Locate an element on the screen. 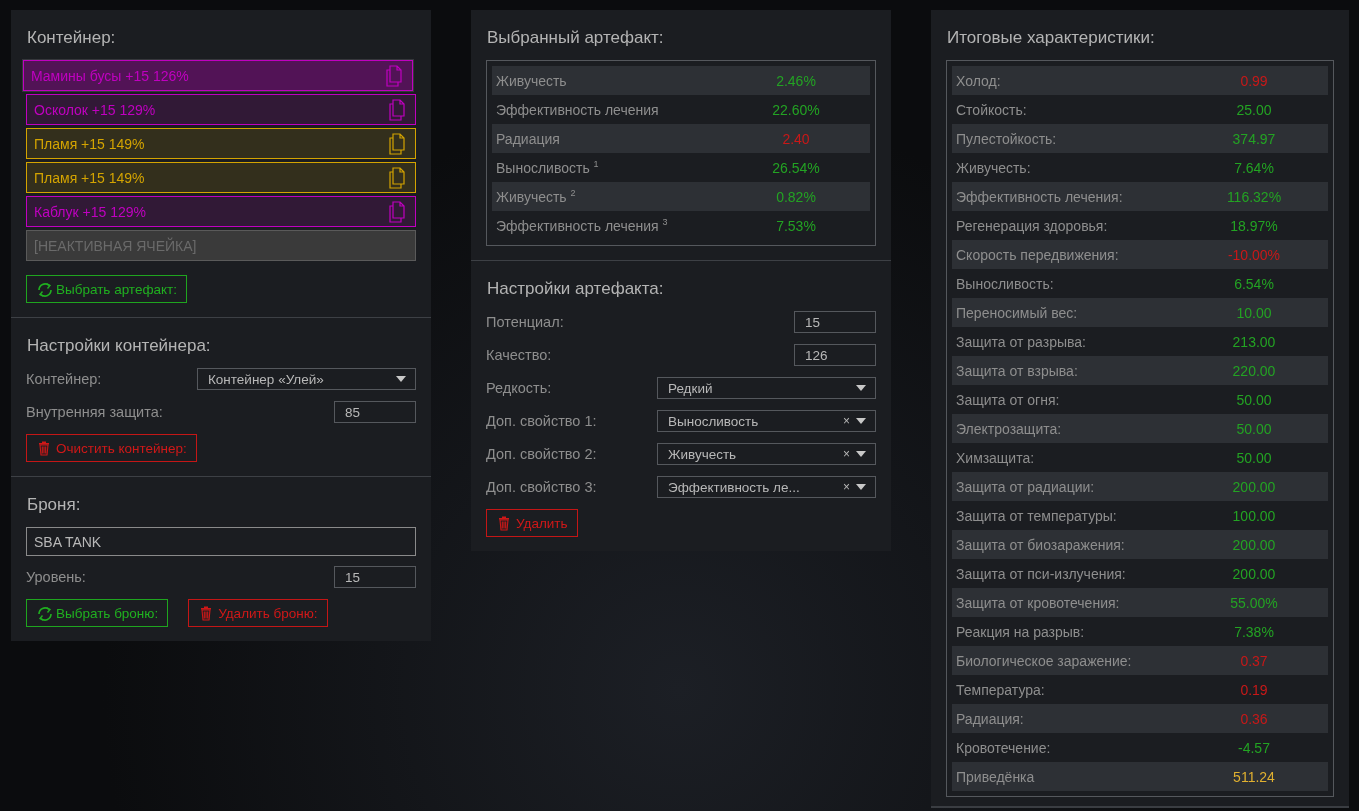 This screenshot has width=1359, height=811. field-label: Уровень: is located at coordinates (56, 577).